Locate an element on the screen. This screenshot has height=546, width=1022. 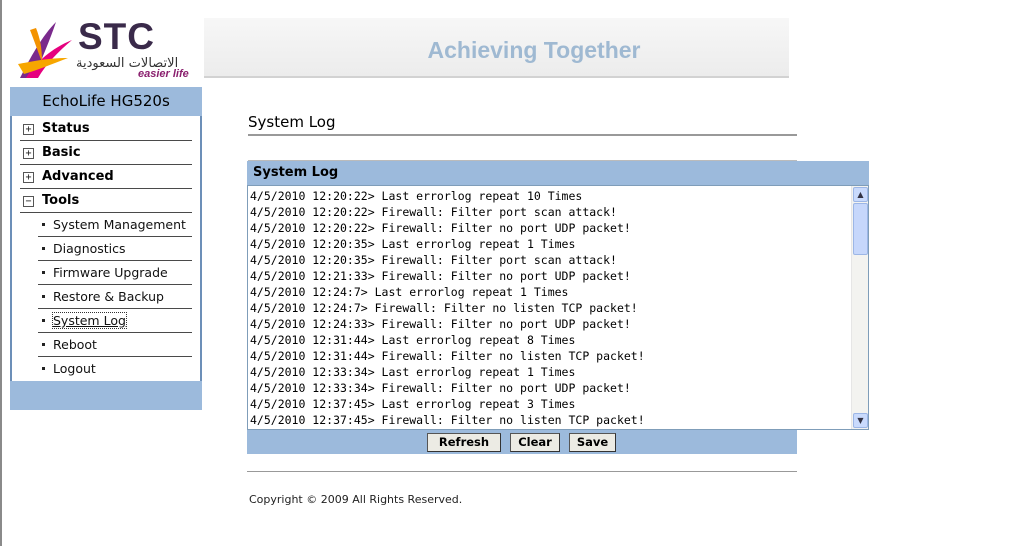
sidebar-item-restore-backup: Restore & Backup is located at coordinates (115, 297).